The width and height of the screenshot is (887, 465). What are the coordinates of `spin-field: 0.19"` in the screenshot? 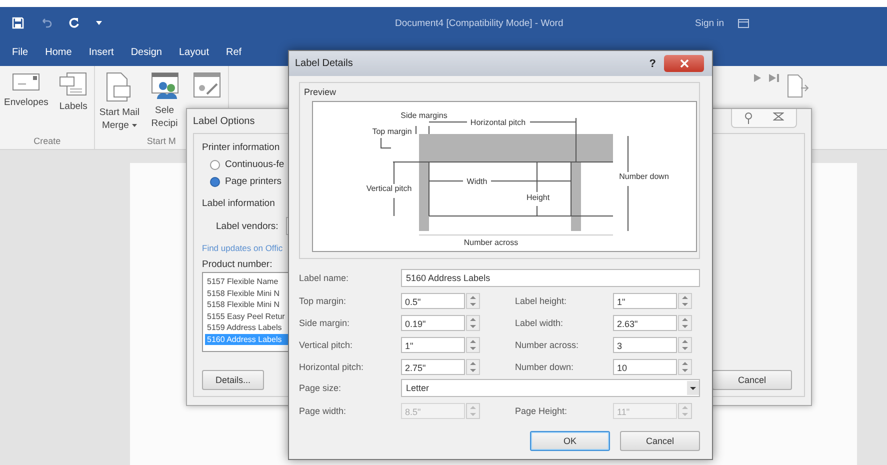 It's located at (433, 323).